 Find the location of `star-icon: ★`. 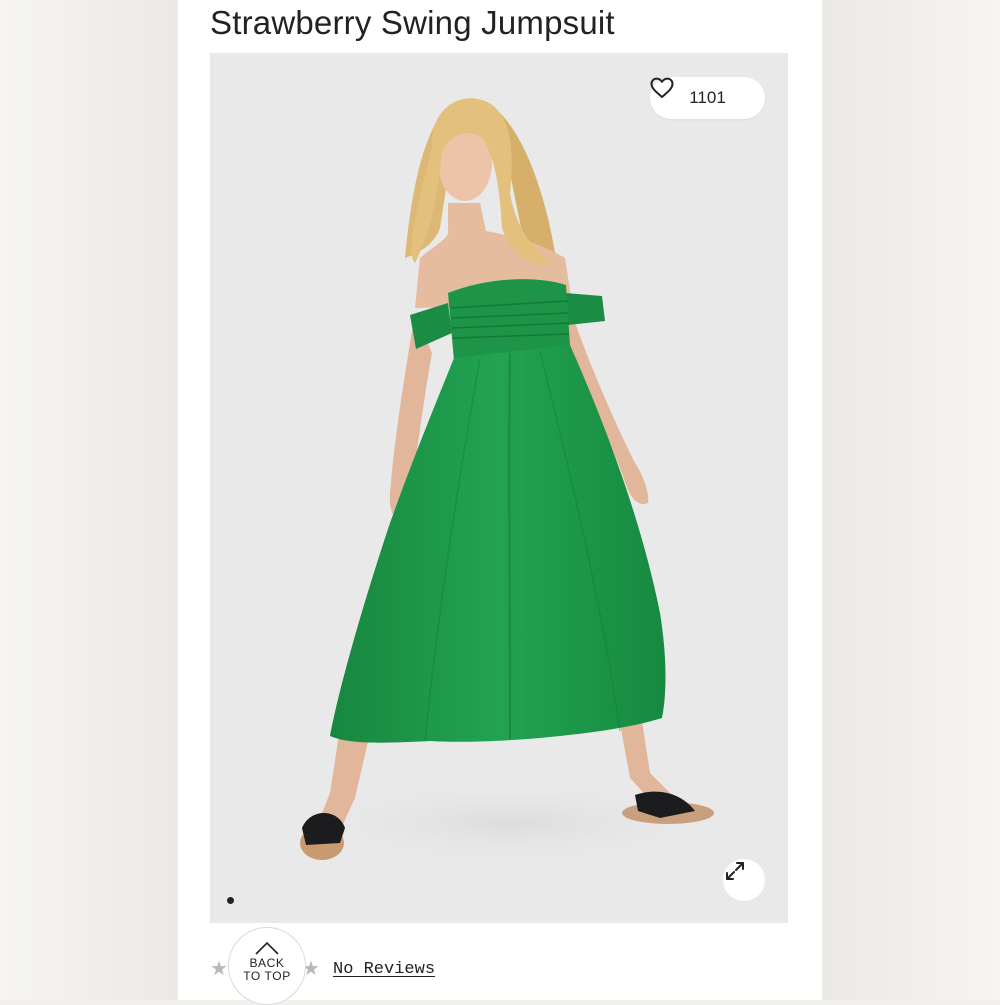

star-icon: ★ is located at coordinates (219, 969).